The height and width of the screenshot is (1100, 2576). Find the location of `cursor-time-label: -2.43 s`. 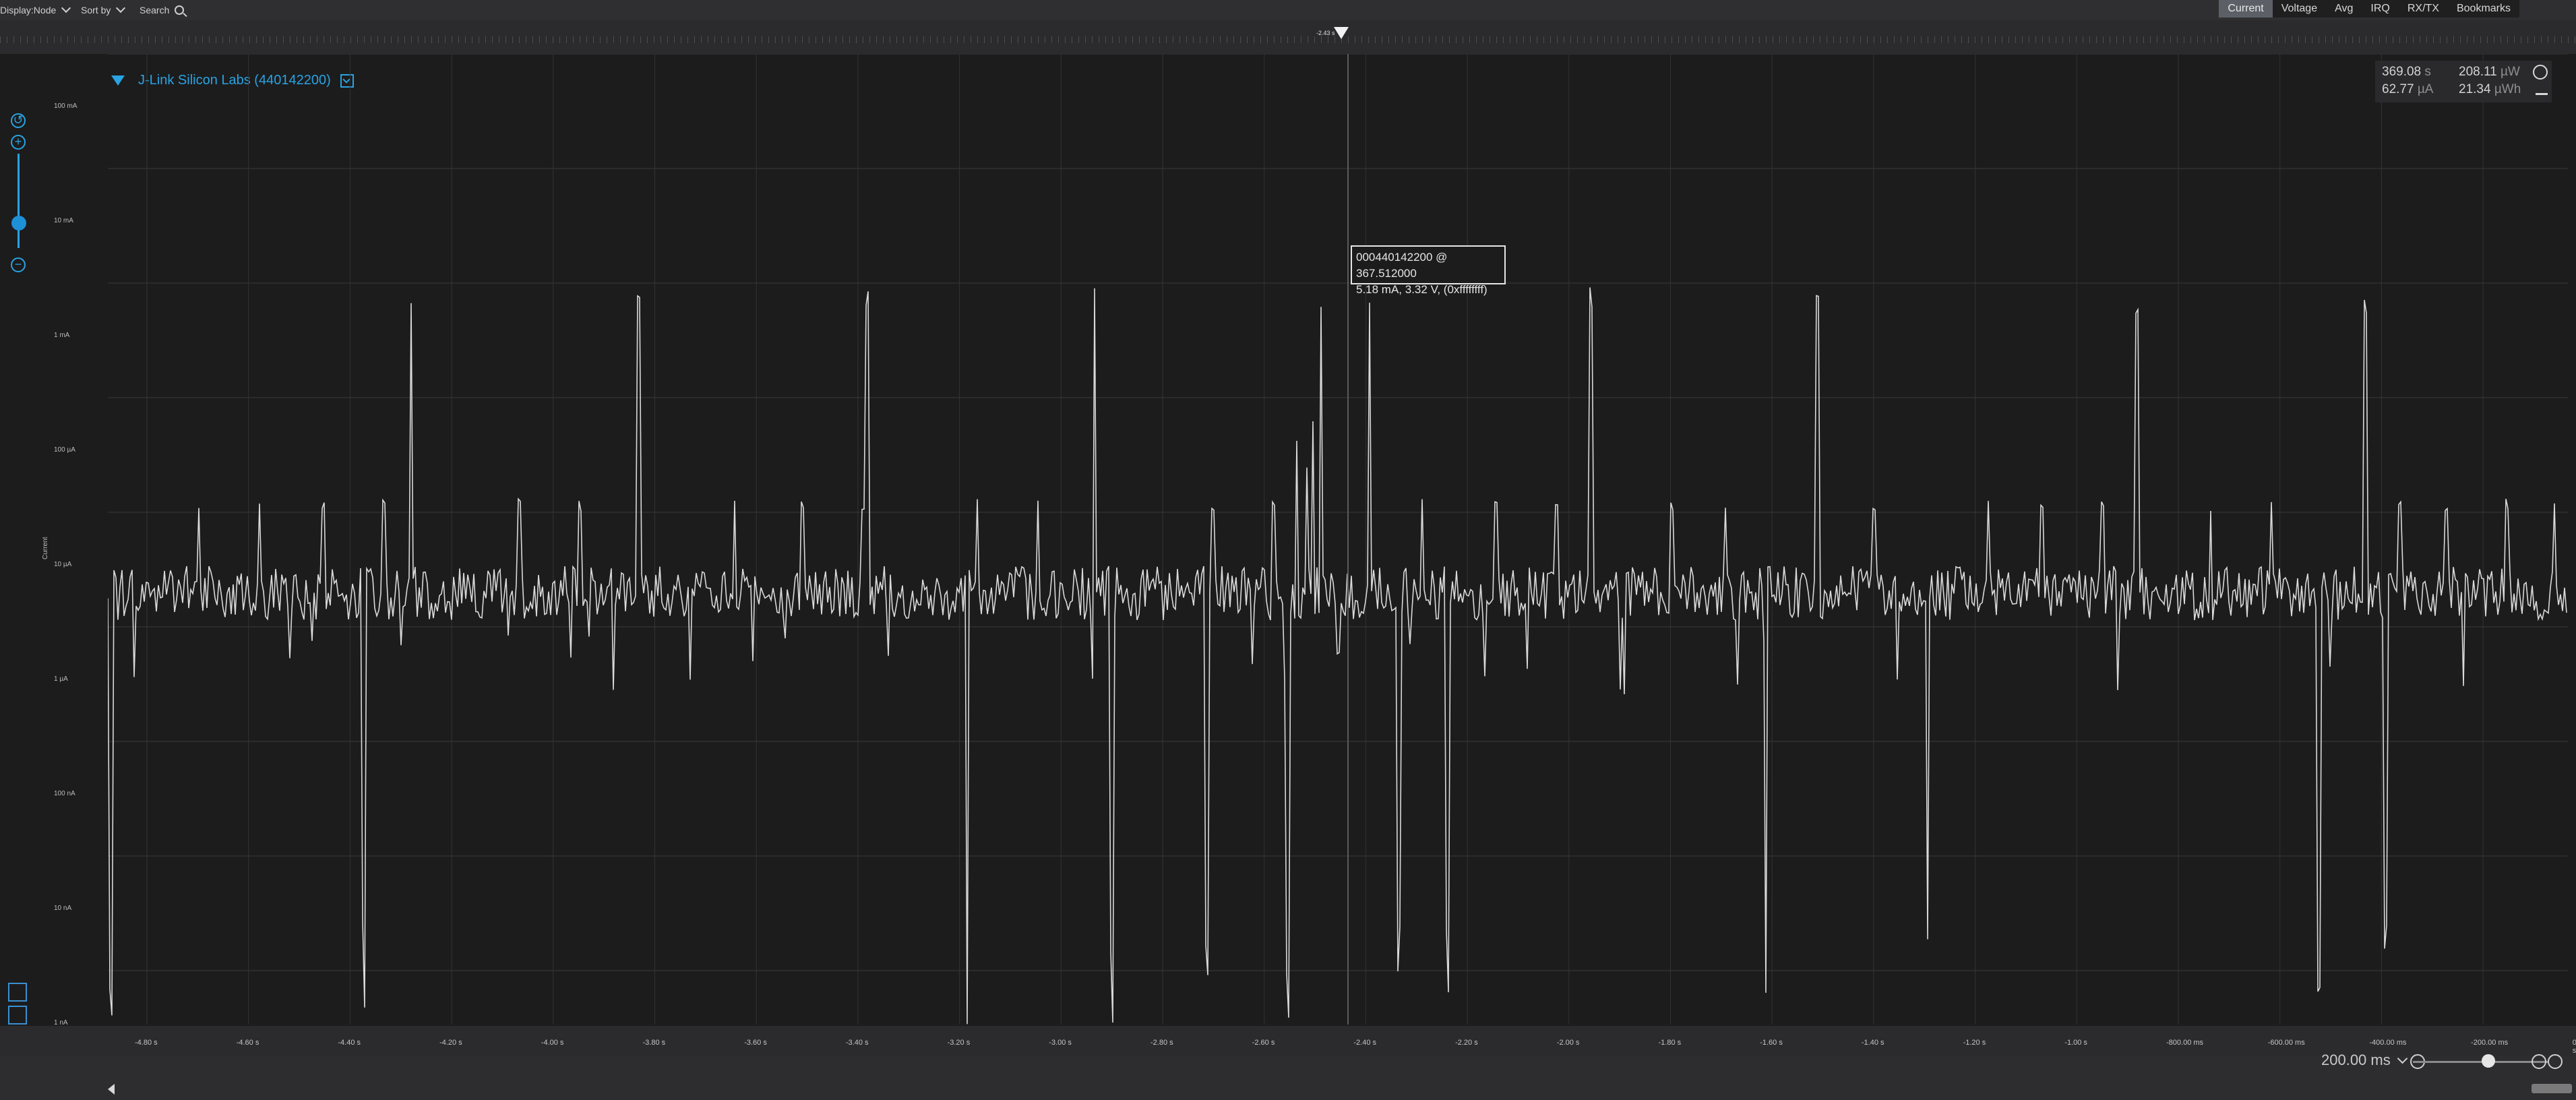

cursor-time-label: -2.43 s is located at coordinates (1325, 33).